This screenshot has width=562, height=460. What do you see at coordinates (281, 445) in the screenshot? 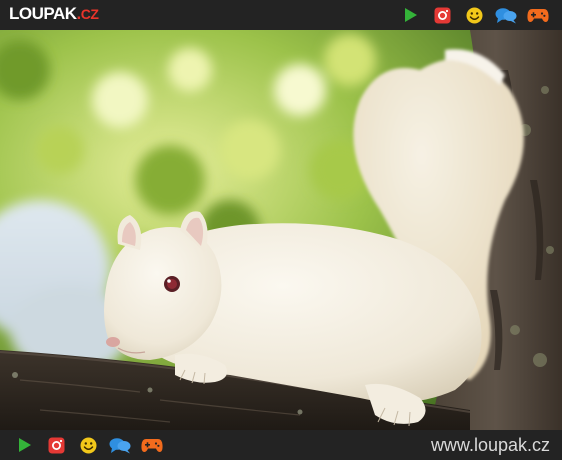
I see `bottom-bar: www.loupak.cz` at bounding box center [281, 445].